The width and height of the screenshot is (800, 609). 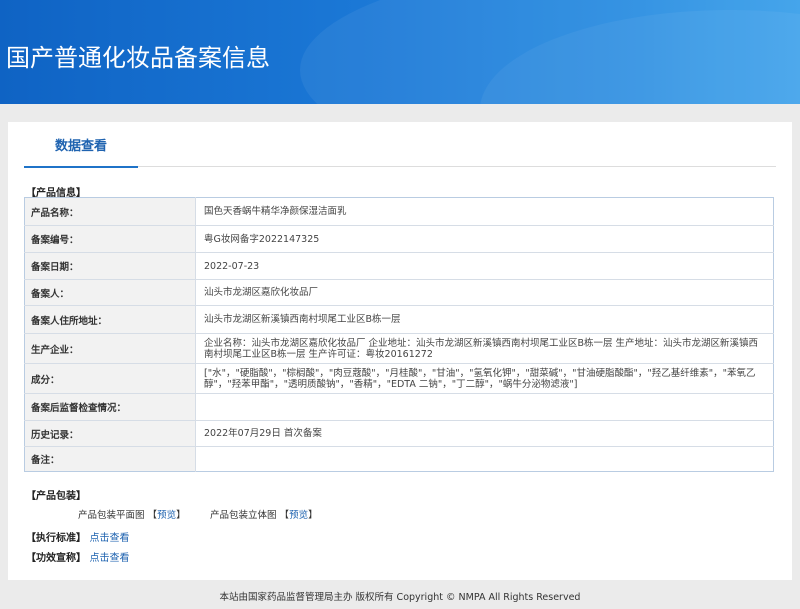 What do you see at coordinates (484, 433) in the screenshot?
I see `history-value: 2022年07月29日 首次备案` at bounding box center [484, 433].